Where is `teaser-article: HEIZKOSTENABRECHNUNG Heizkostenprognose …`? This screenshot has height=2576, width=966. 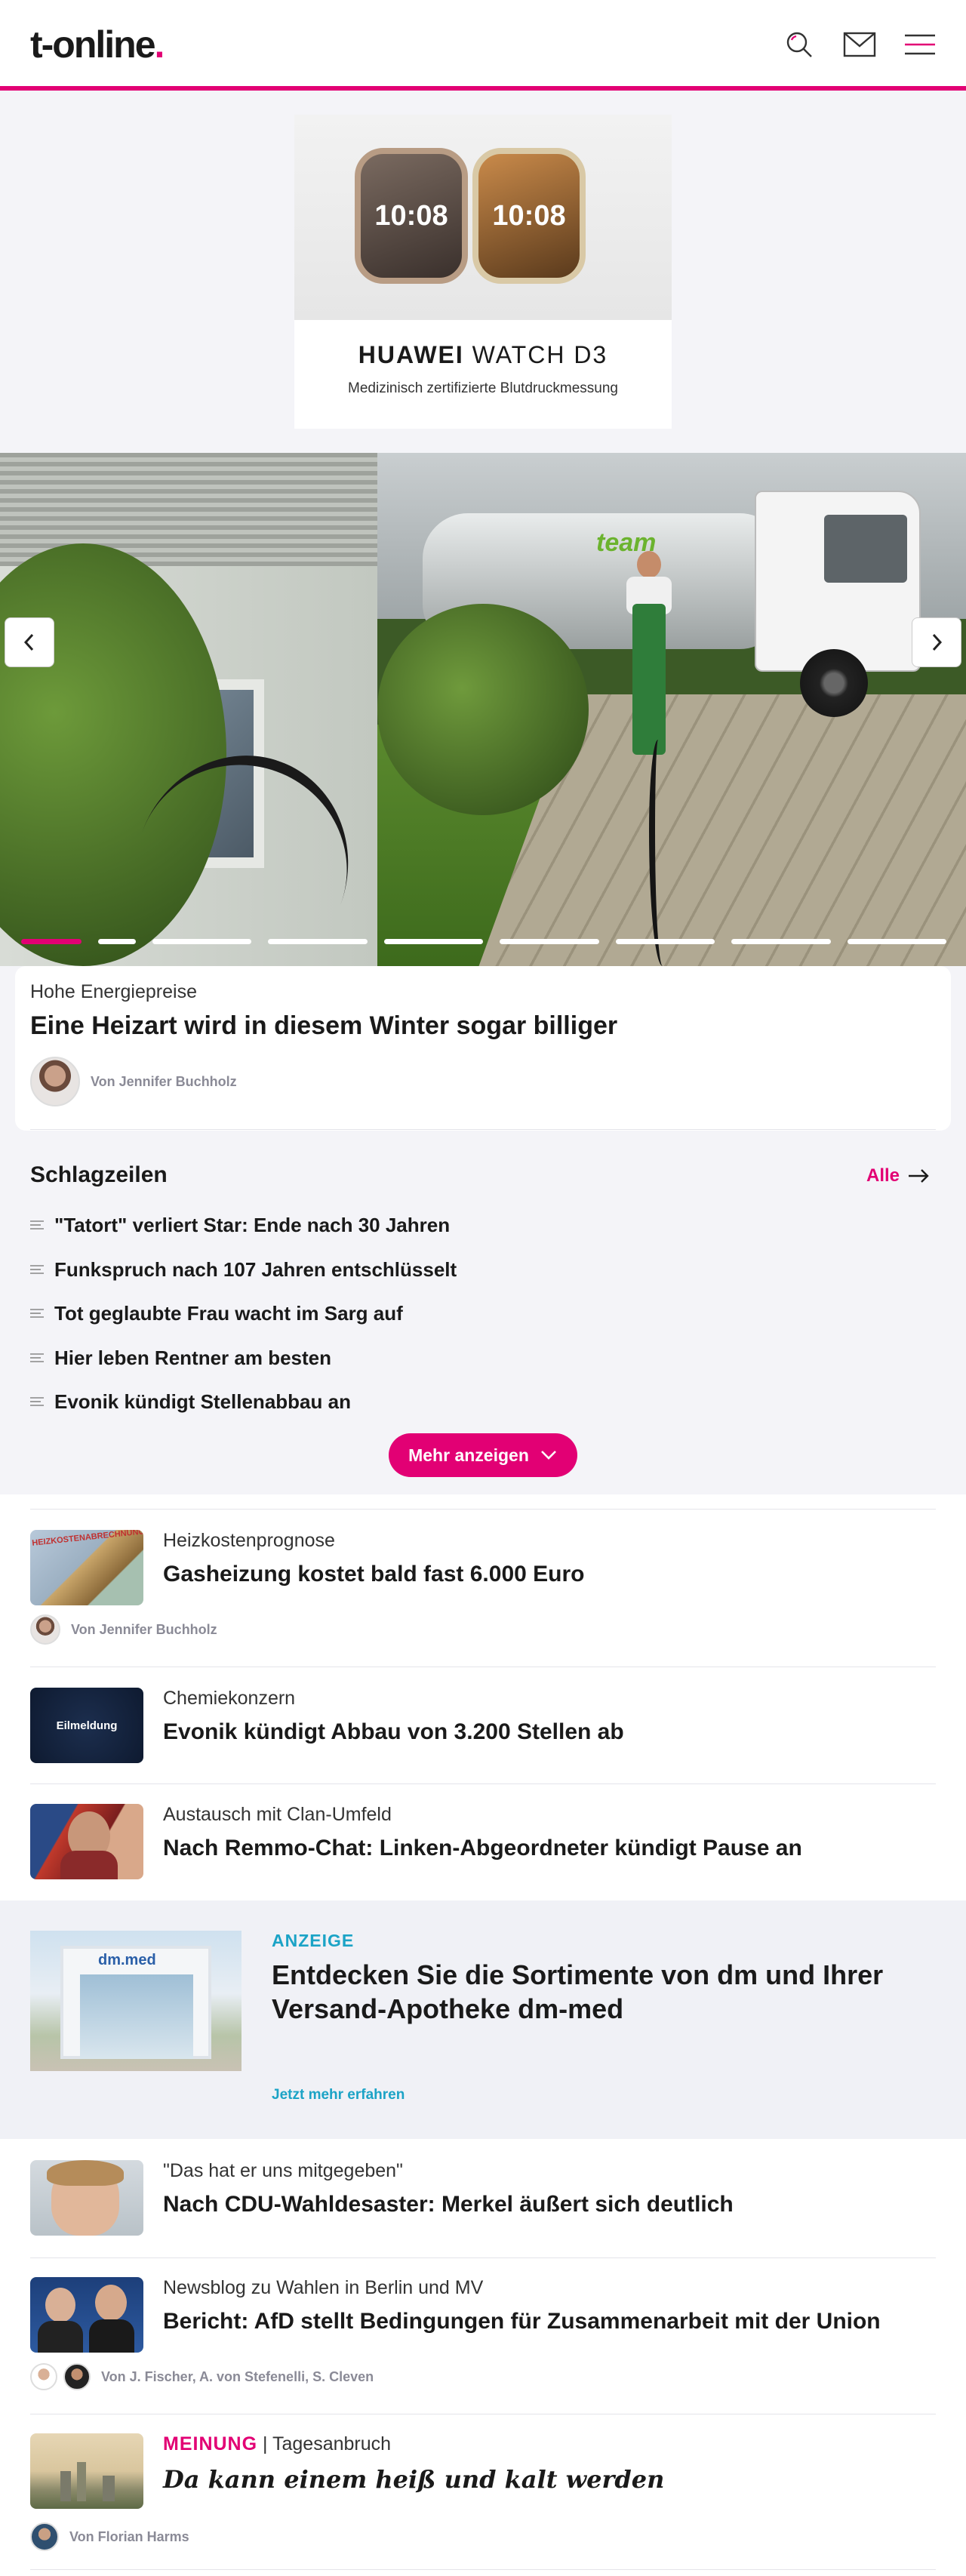
teaser-article: HEIZKOSTENABRECHNUNG Heizkostenprognose … is located at coordinates (483, 1594).